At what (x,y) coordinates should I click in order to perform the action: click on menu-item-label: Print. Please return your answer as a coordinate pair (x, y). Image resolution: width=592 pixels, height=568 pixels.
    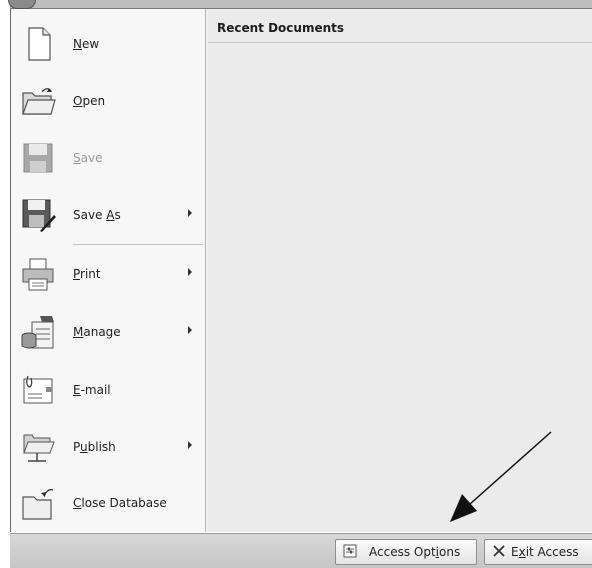
    Looking at the image, I should click on (87, 274).